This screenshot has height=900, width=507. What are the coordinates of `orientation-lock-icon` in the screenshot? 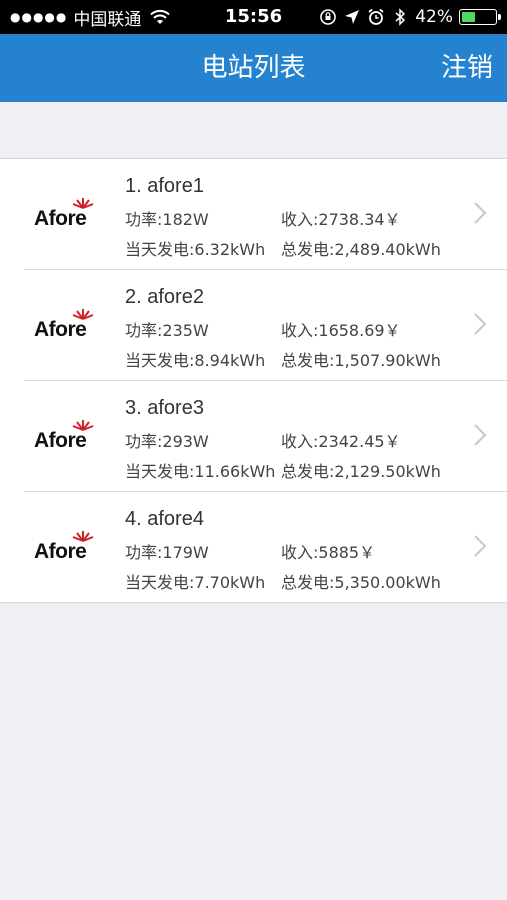 It's located at (328, 17).